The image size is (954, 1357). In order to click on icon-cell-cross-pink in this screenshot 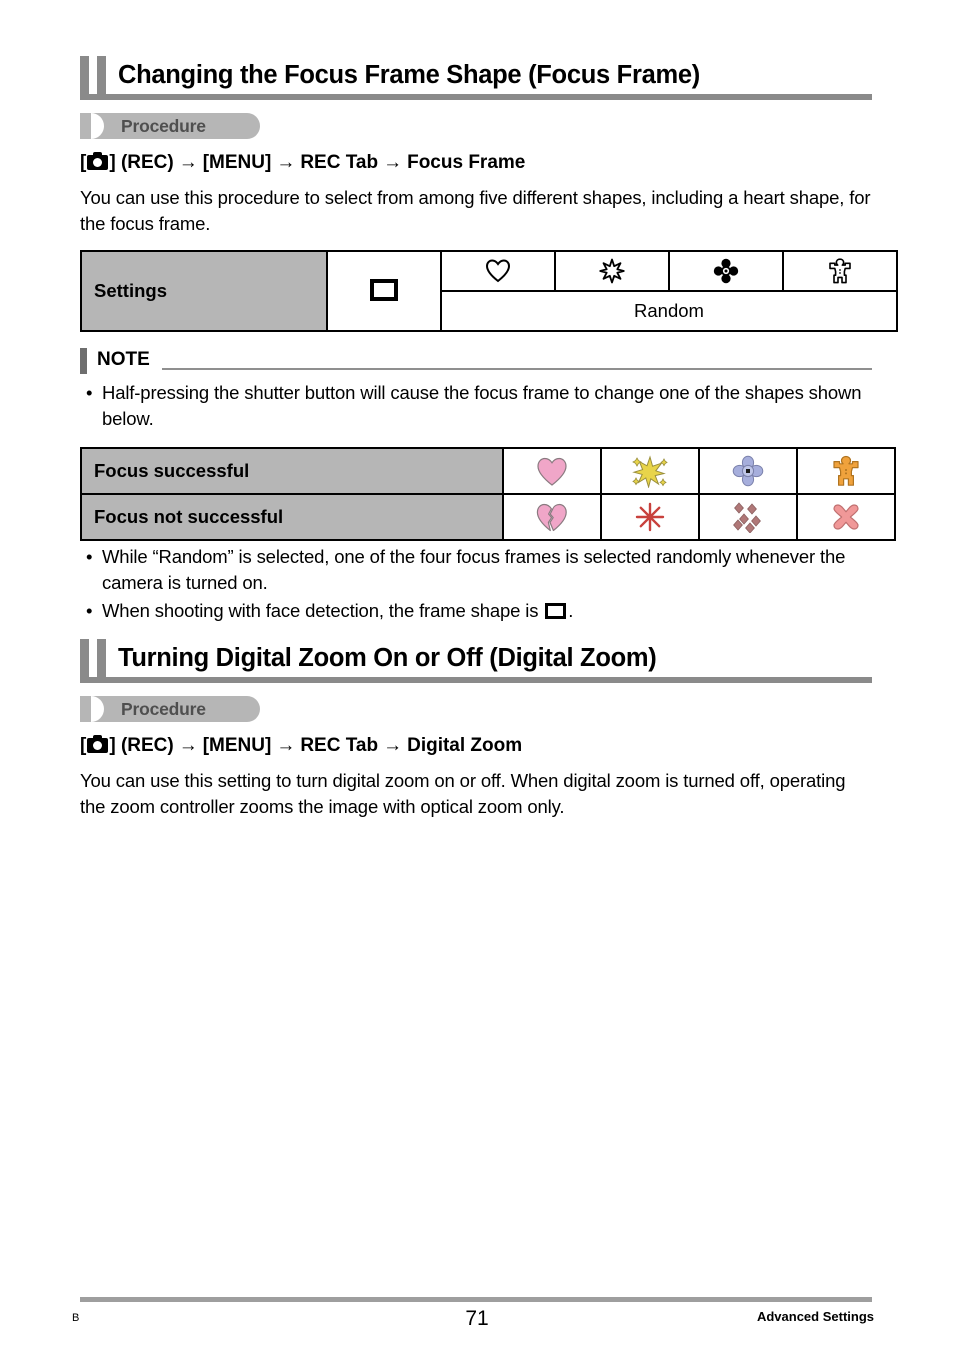, I will do `click(846, 517)`.